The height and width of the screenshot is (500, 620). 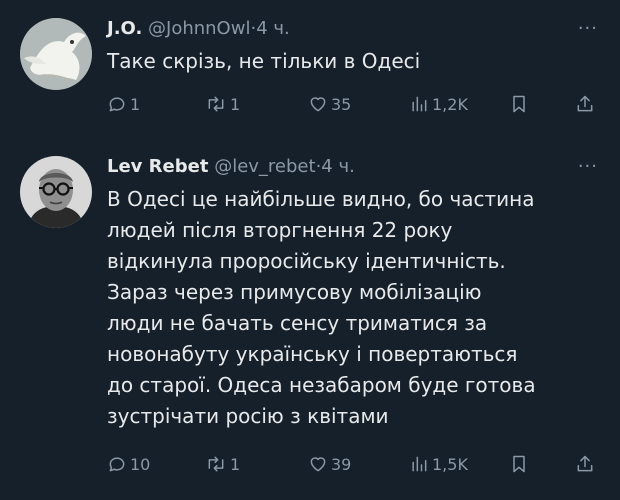 I want to click on views-count: 1,5K, so click(x=450, y=464).